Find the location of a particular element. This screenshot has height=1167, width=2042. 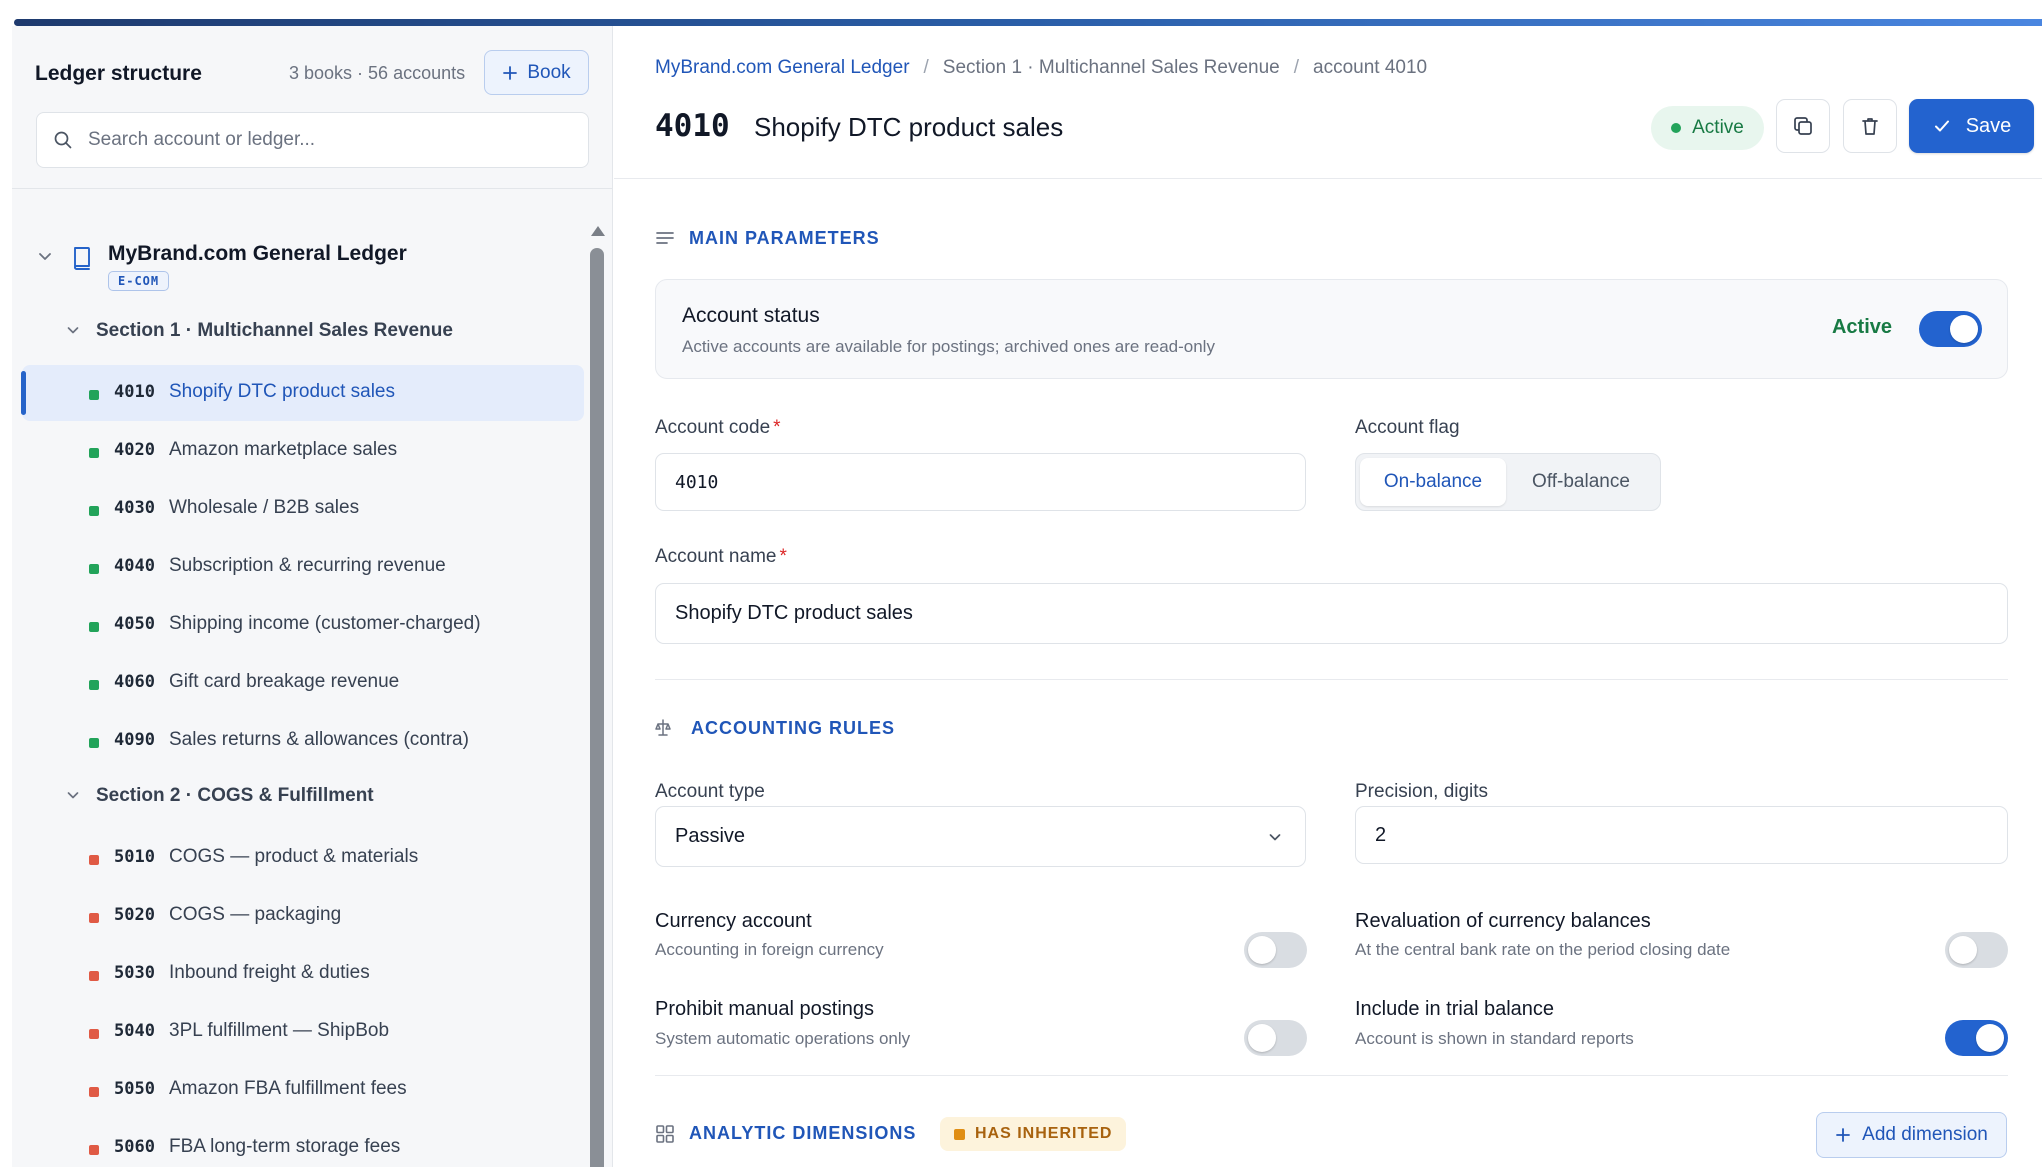

currency-account-toggle is located at coordinates (1275, 950).